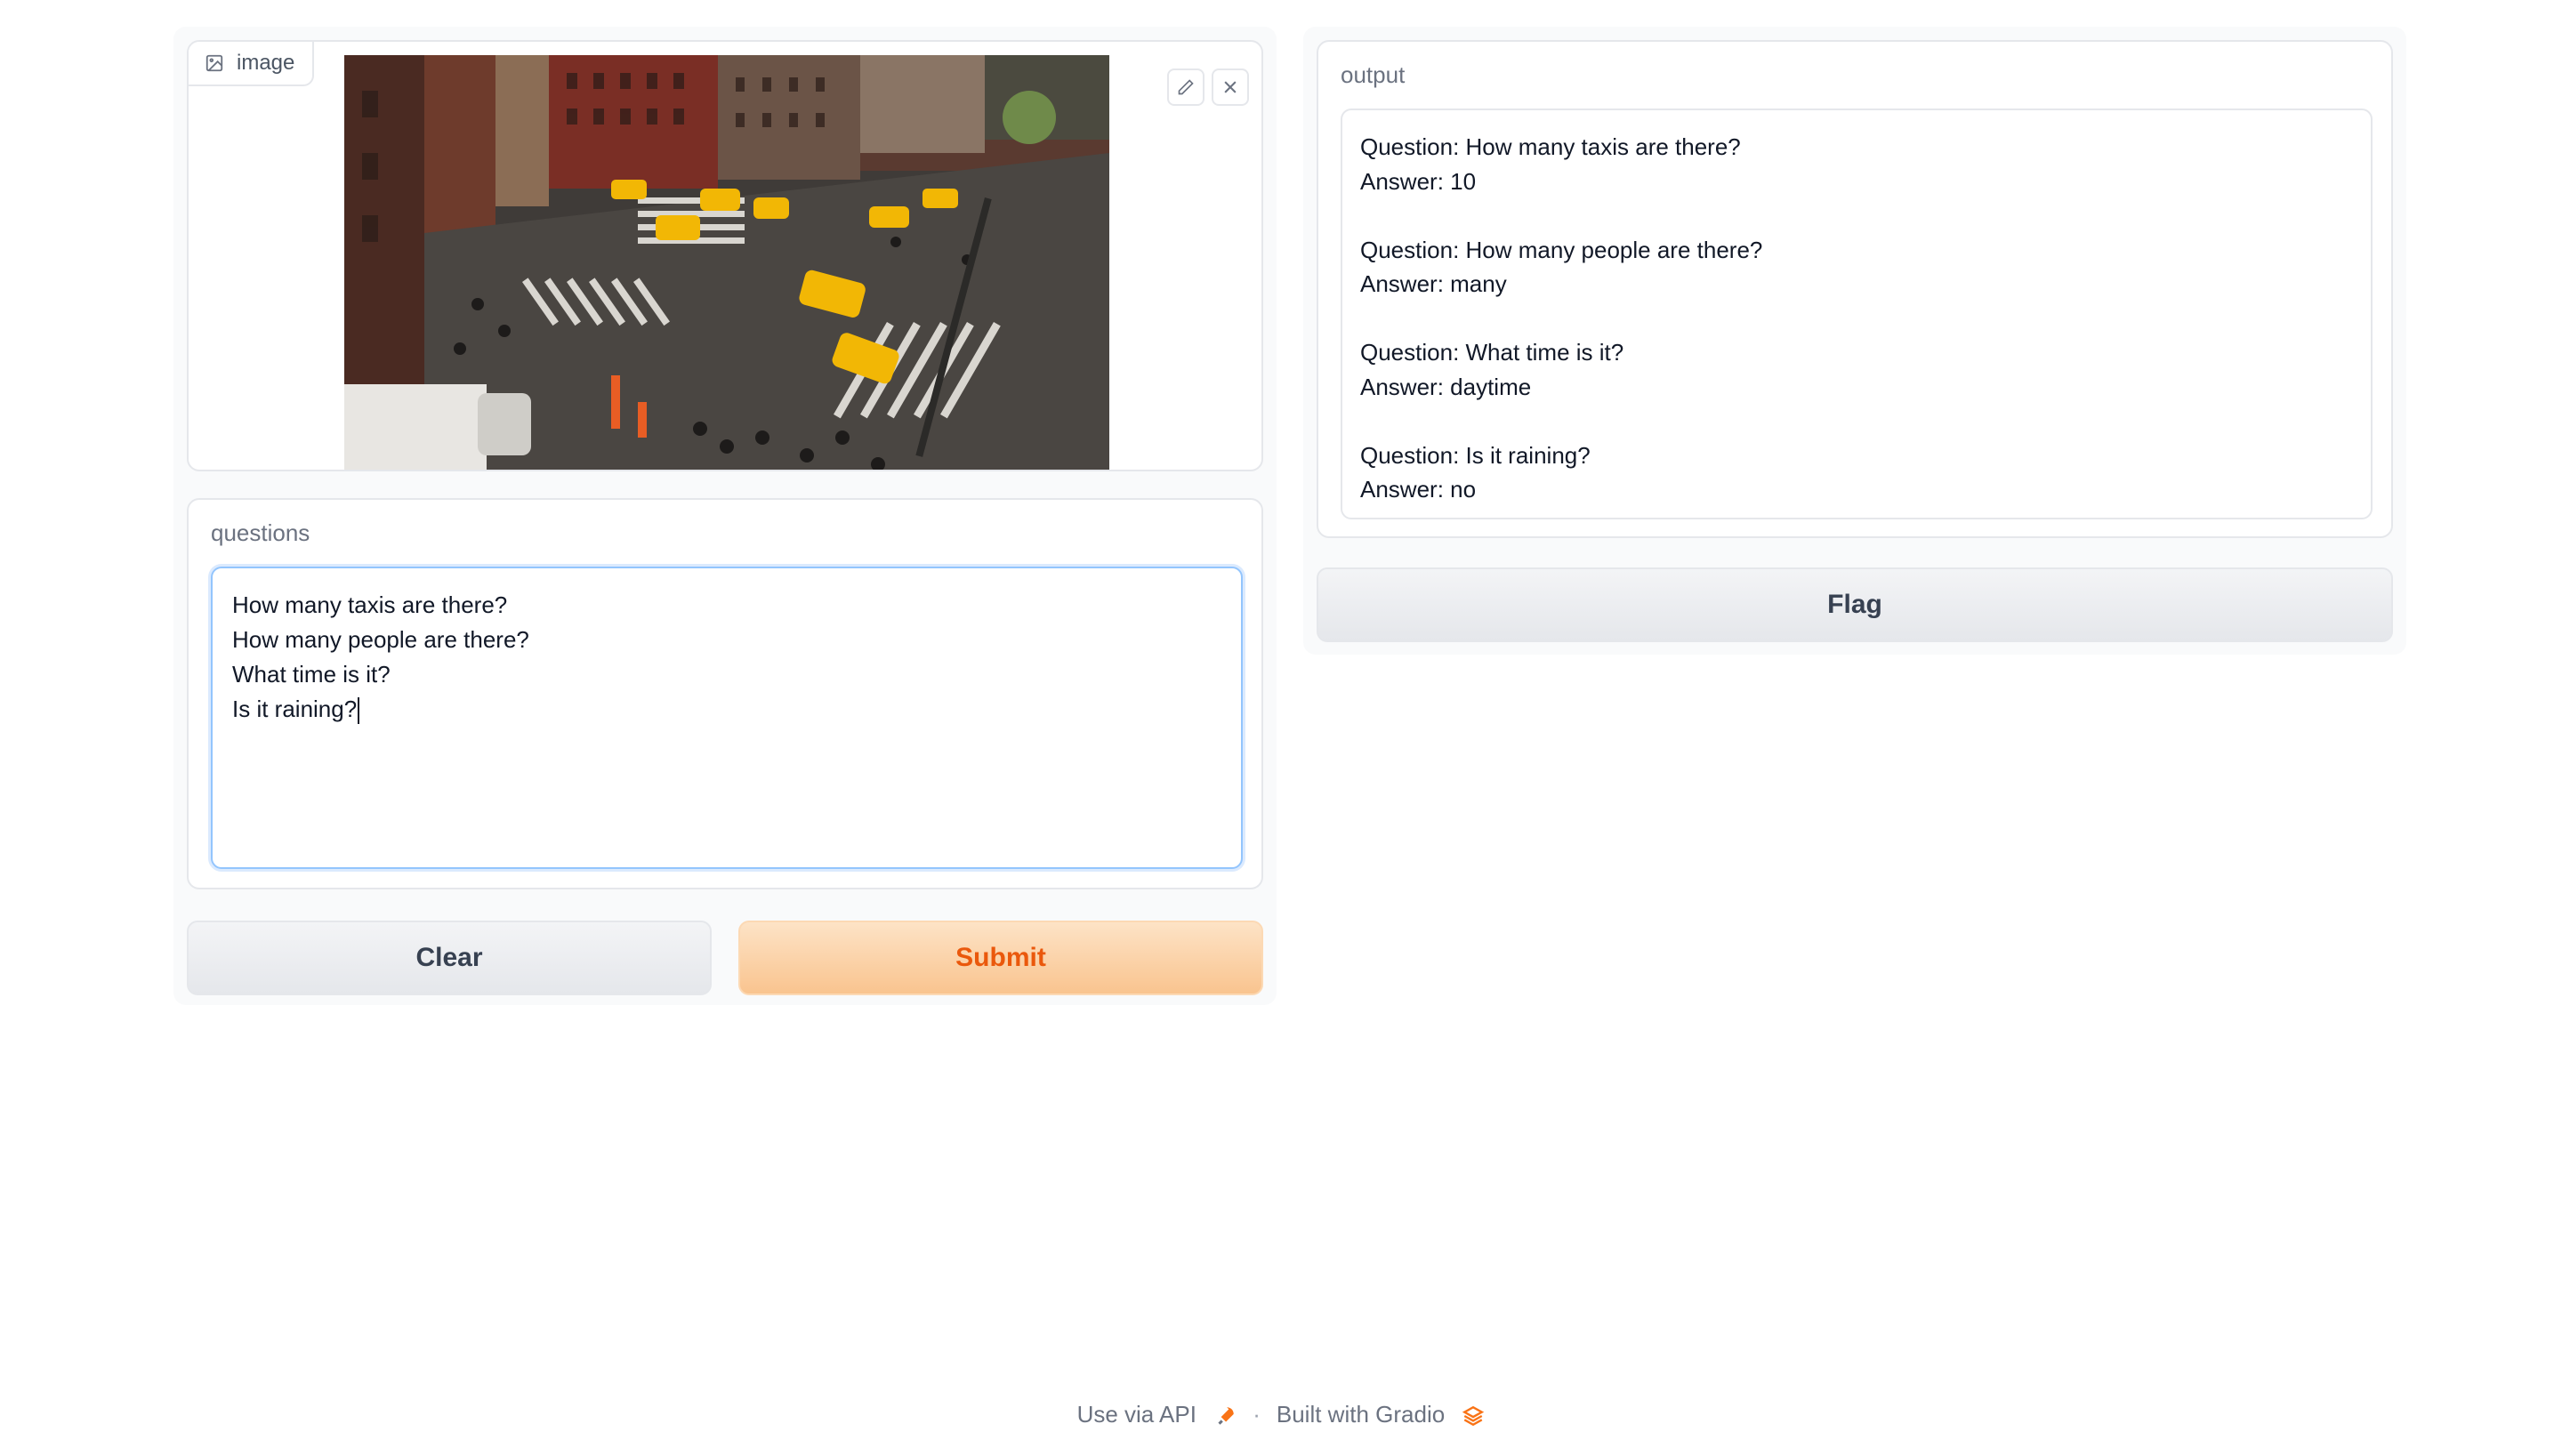 This screenshot has width=2562, height=1456. I want to click on built-with-gradio-link: Built with Gradio, so click(1381, 1414).